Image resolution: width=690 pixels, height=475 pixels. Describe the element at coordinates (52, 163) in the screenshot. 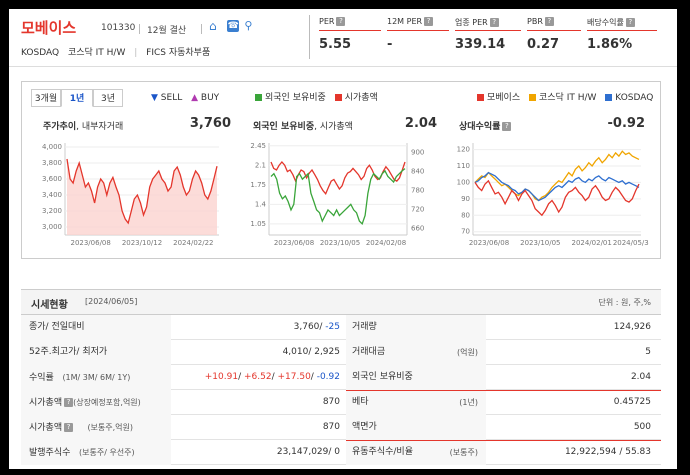

I see `y-tick-label: 3,800` at that location.